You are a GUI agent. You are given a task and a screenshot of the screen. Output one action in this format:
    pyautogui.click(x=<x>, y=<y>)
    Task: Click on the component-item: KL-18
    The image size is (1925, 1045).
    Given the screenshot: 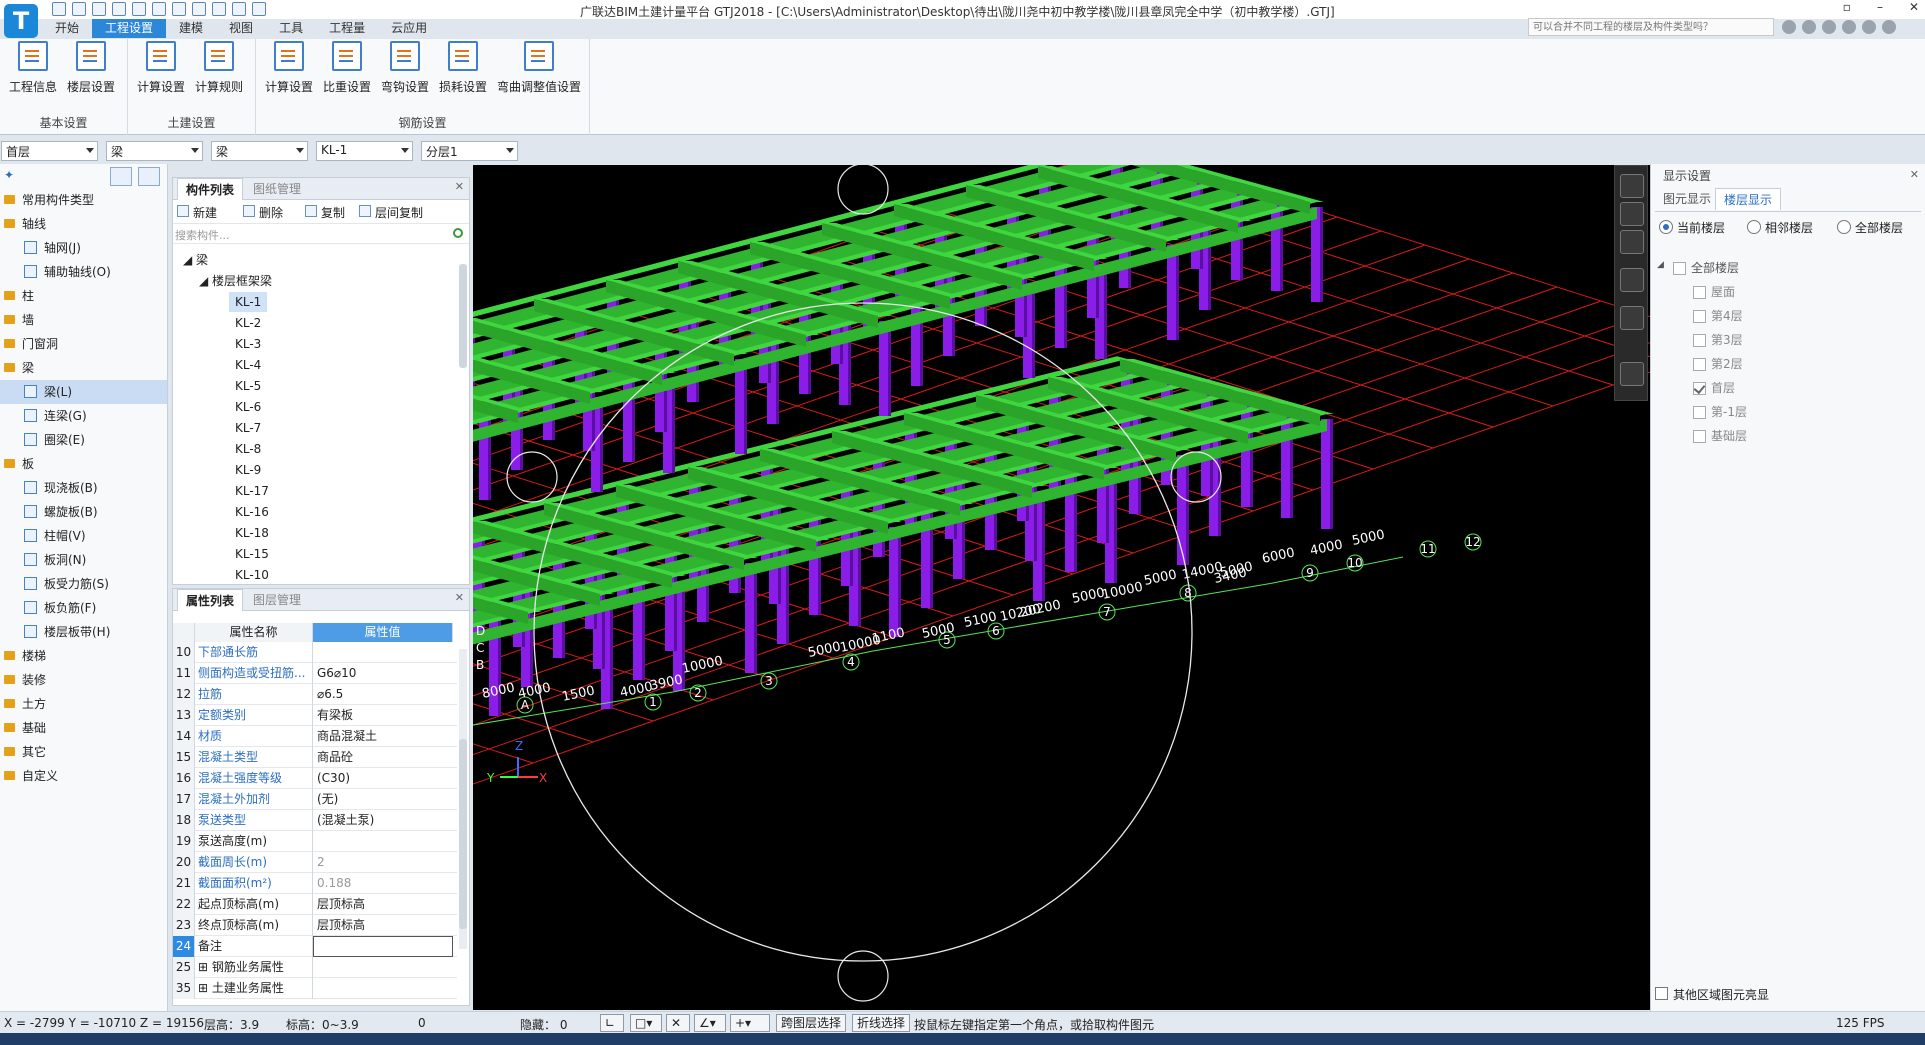 What is the action you would take?
    pyautogui.click(x=252, y=533)
    